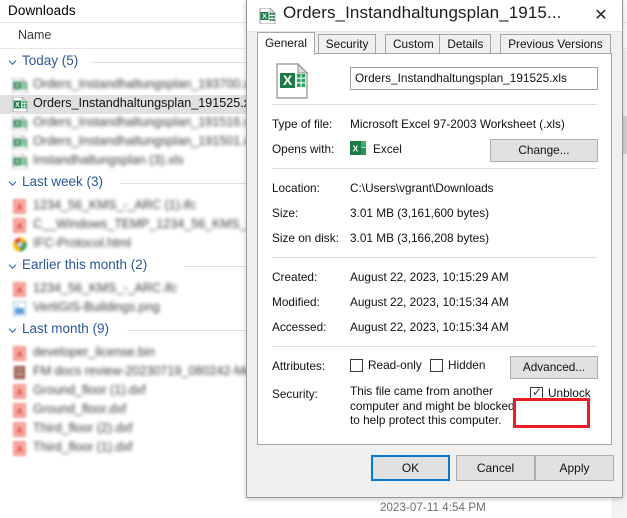 The width and height of the screenshot is (627, 518). Describe the element at coordinates (94, 352) in the screenshot. I see `file-name-label: developer_license.bin` at that location.